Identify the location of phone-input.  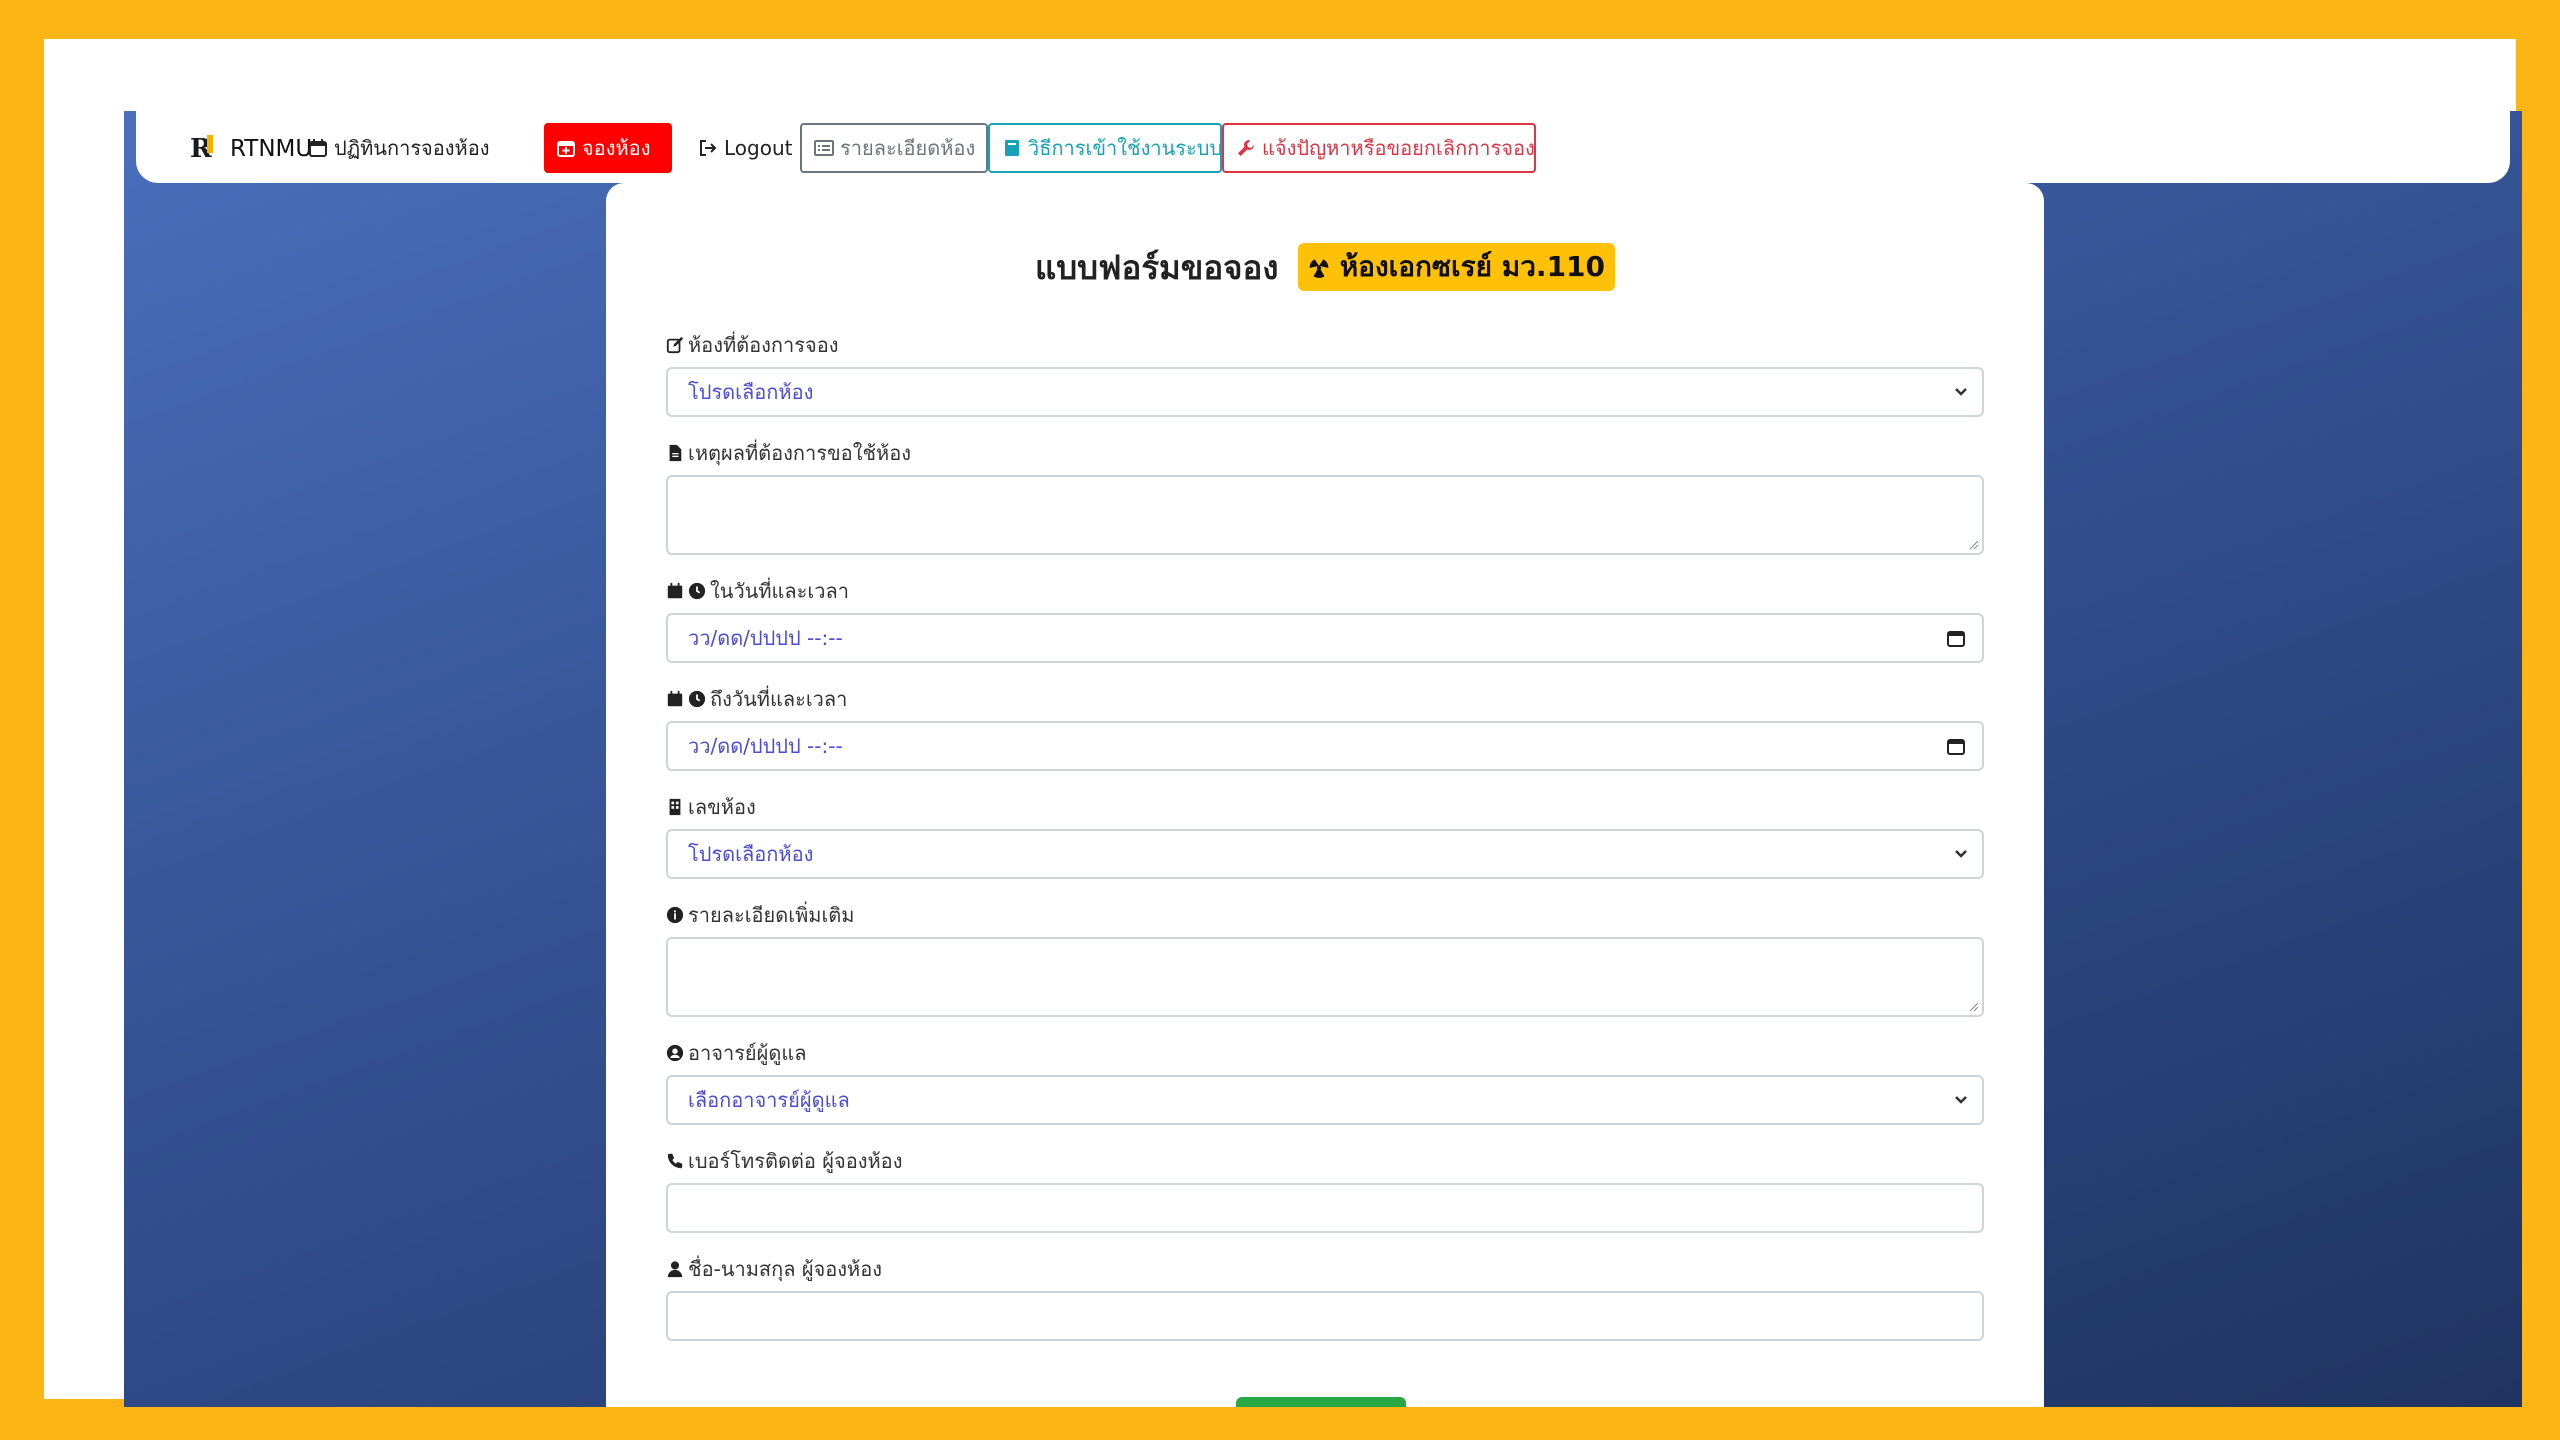
(1325, 1208).